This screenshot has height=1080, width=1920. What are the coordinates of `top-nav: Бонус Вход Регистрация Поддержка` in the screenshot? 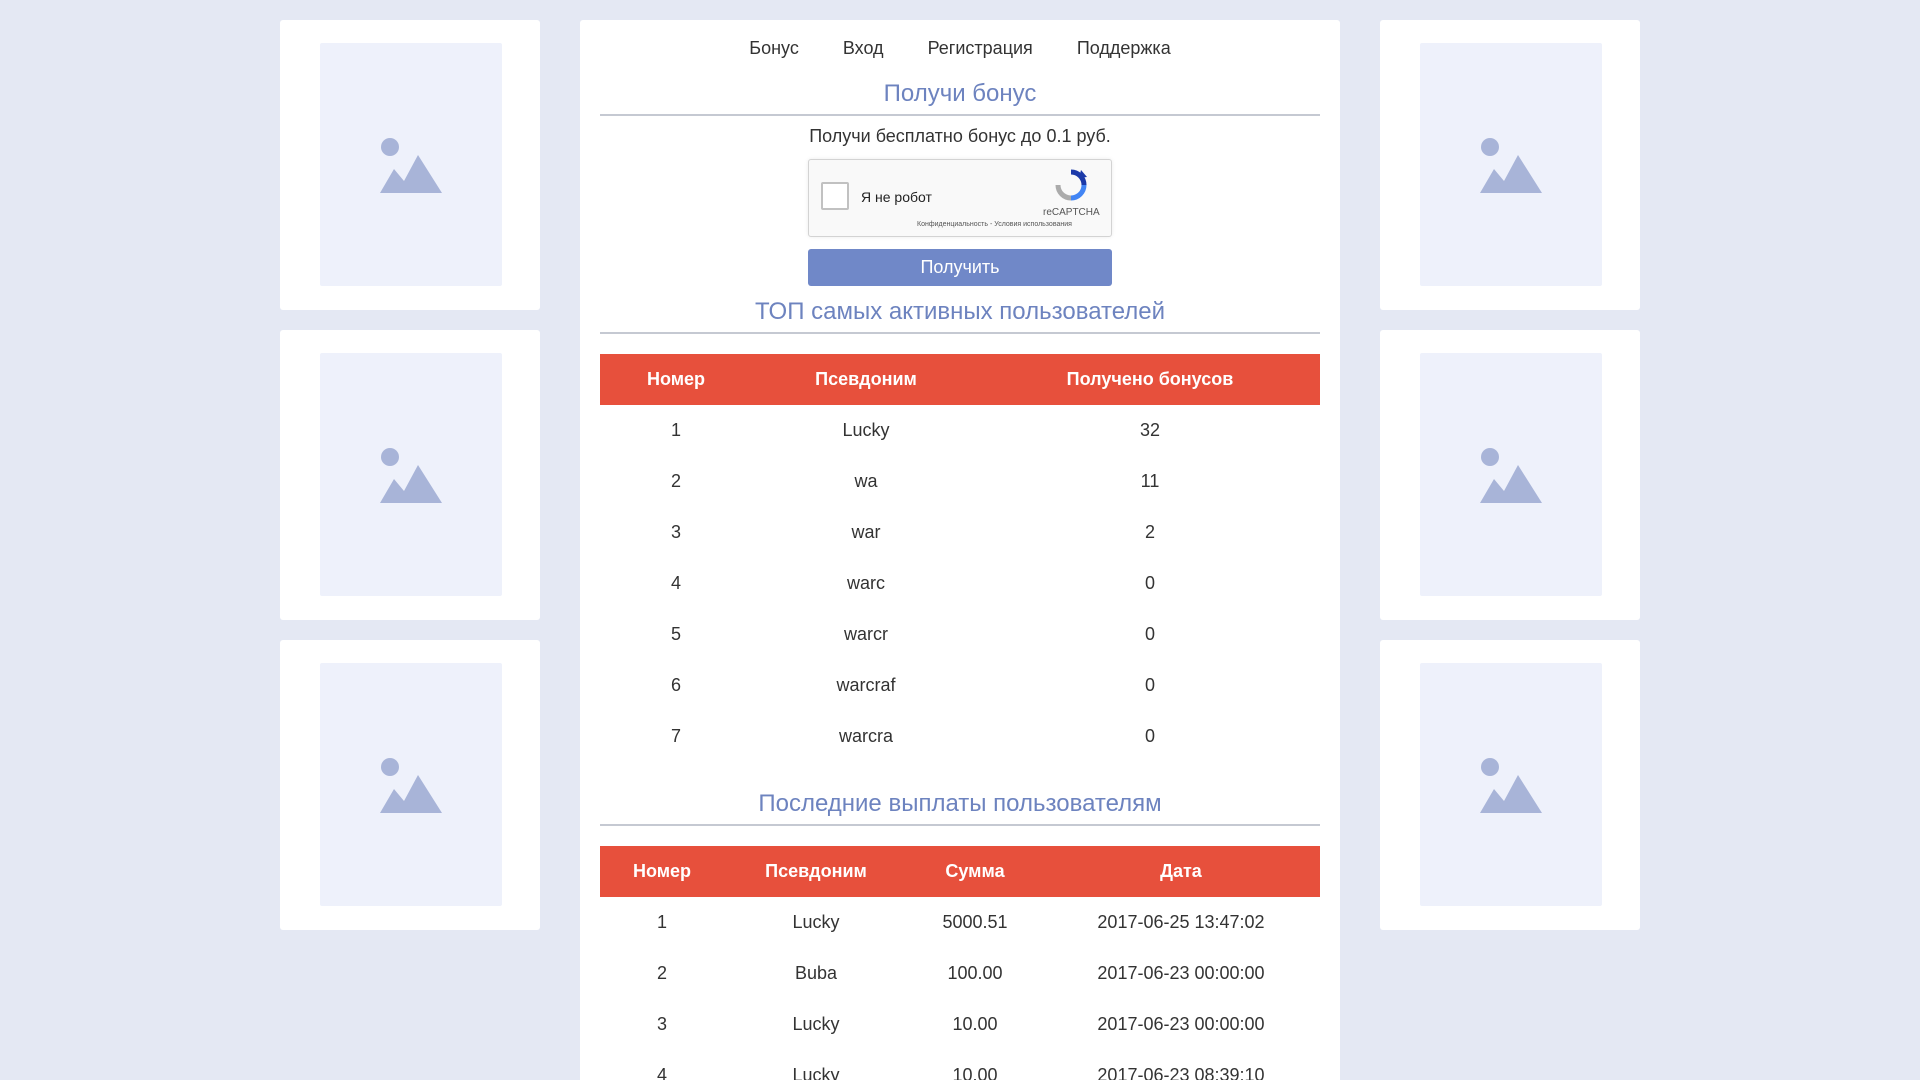 It's located at (960, 46).